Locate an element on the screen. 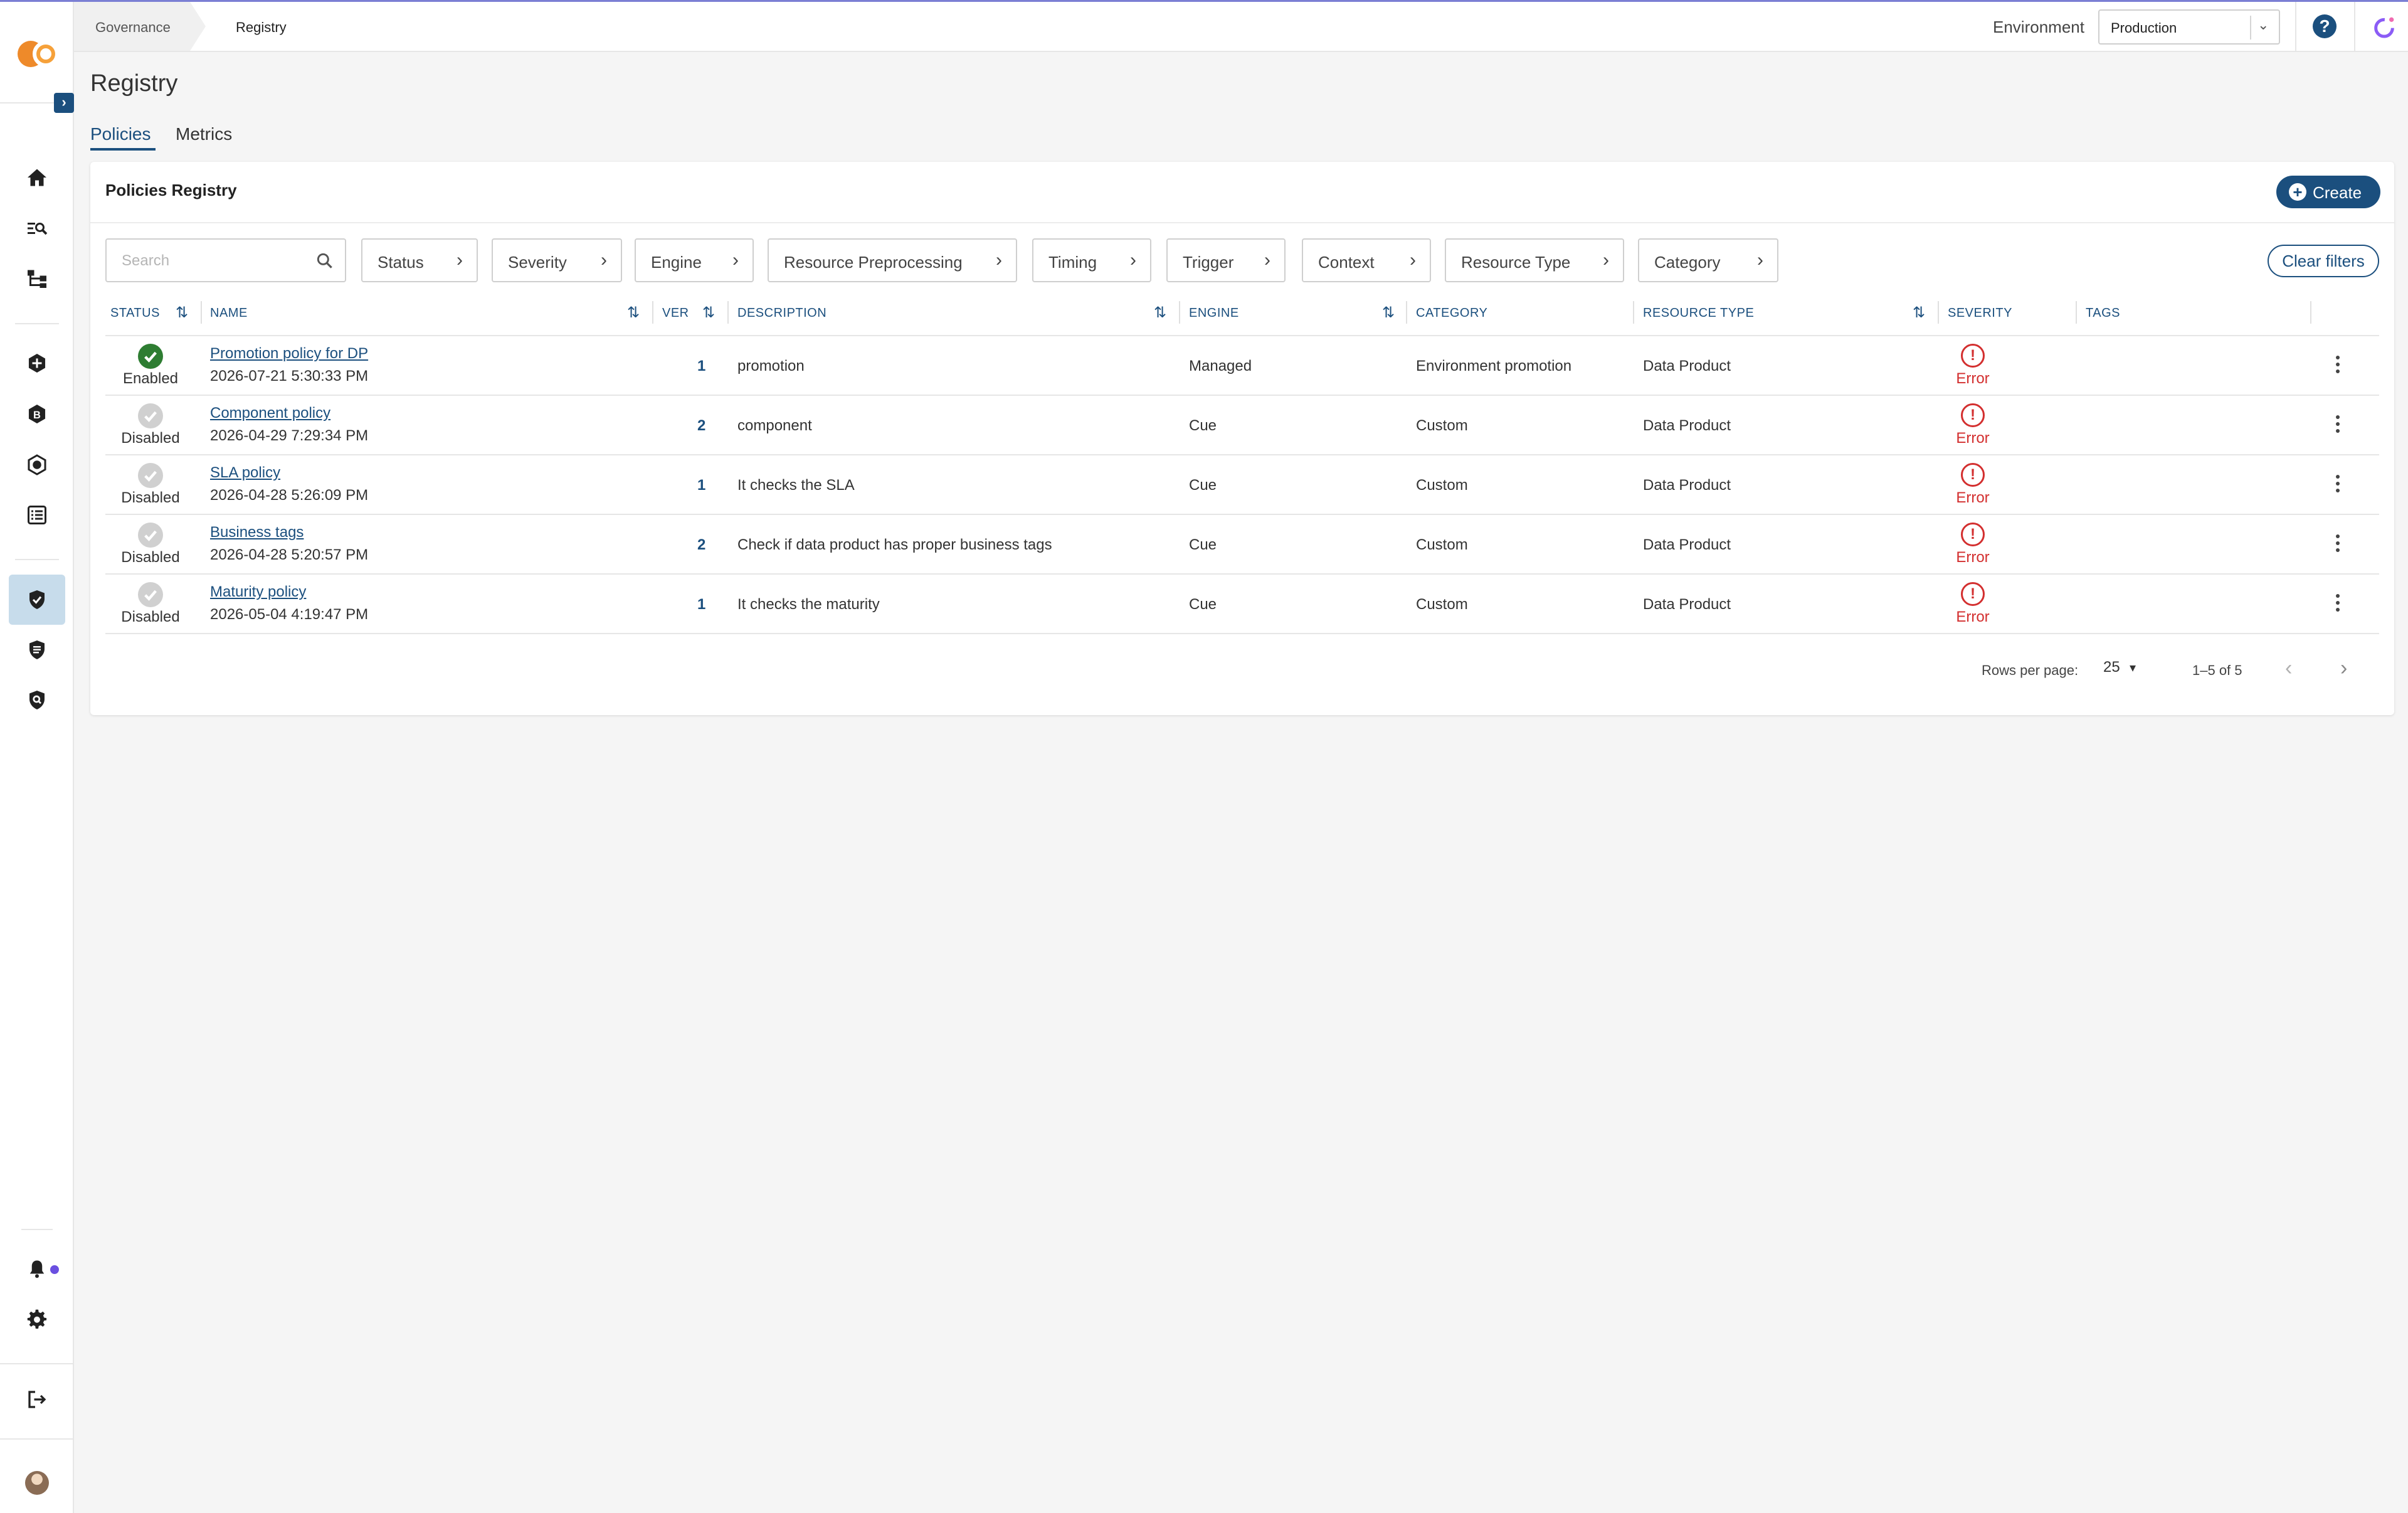  target-icon is located at coordinates (37, 464).